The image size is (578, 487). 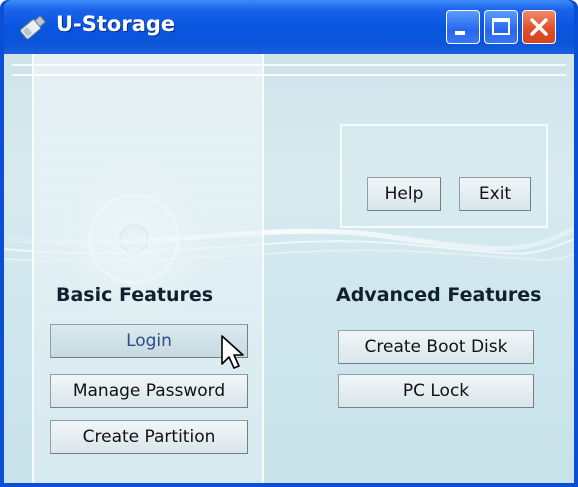 I want to click on help-exit-group, so click(x=444, y=176).